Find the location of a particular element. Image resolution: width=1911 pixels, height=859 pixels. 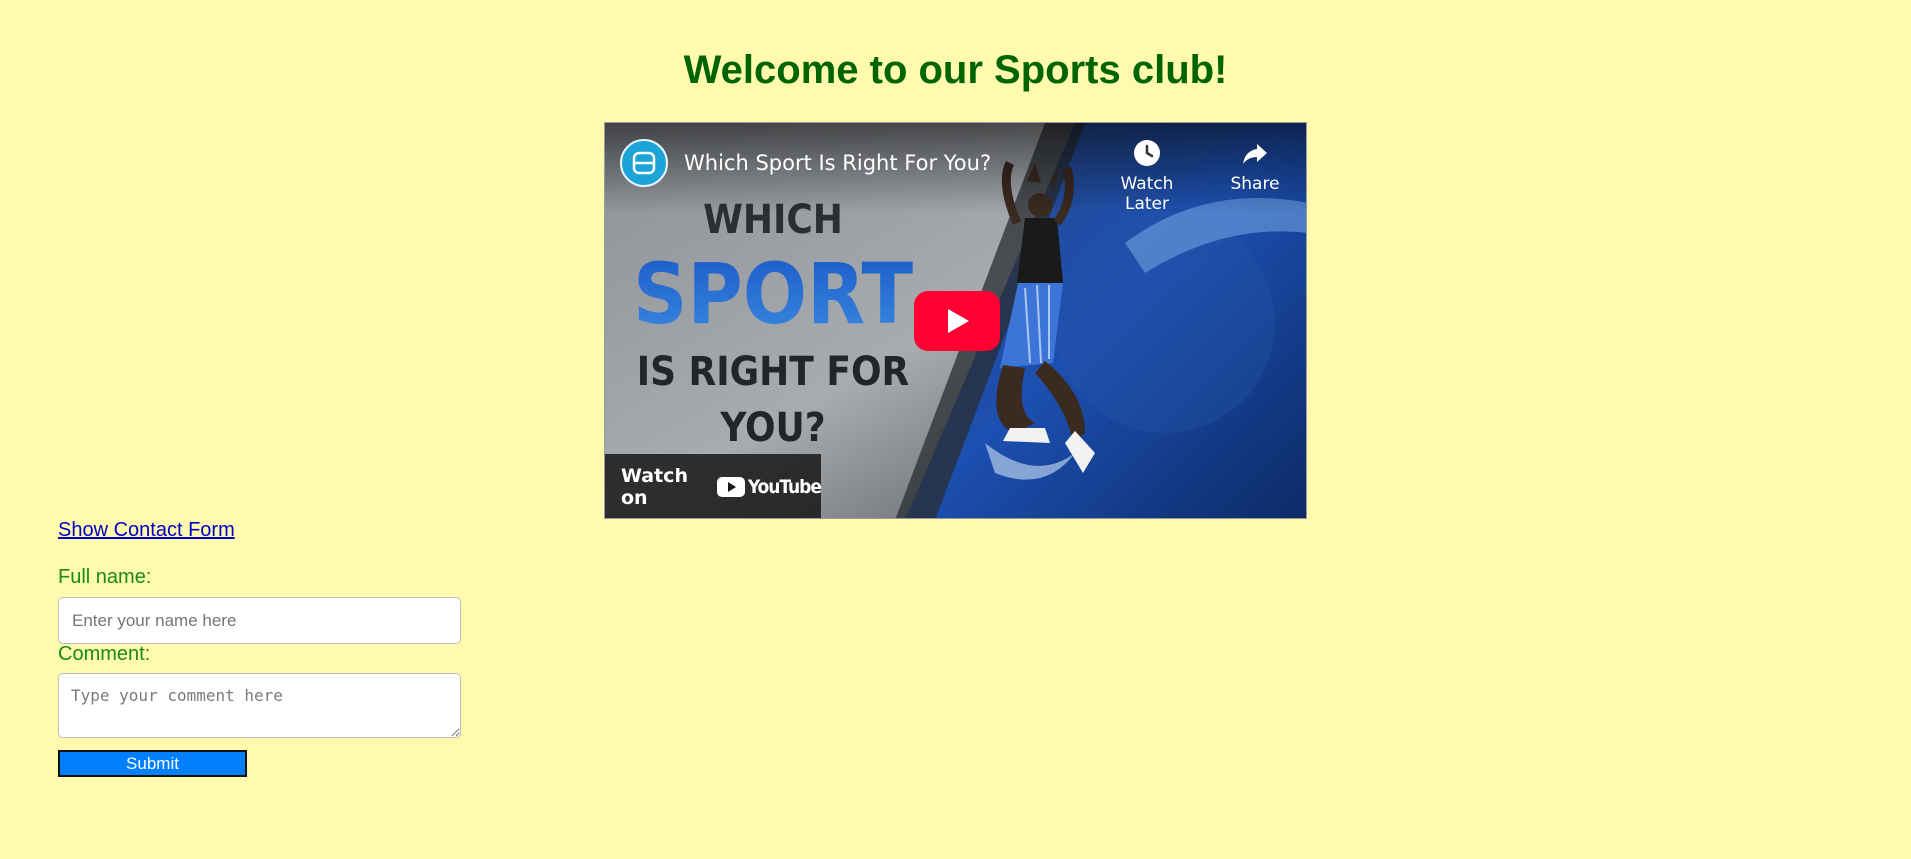

thumb-text-line4: YOU? is located at coordinates (772, 428).